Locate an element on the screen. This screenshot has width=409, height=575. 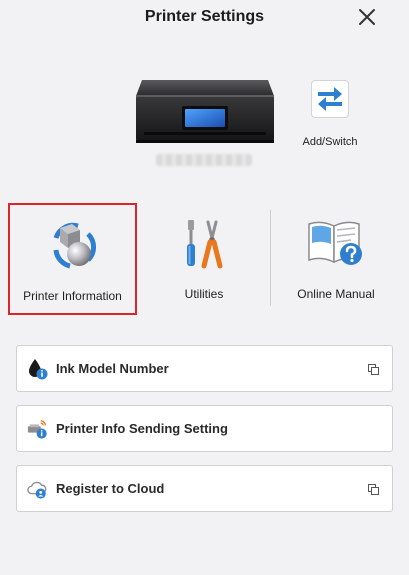
list-item-label: Printer Info Sending Setting is located at coordinates (142, 428).